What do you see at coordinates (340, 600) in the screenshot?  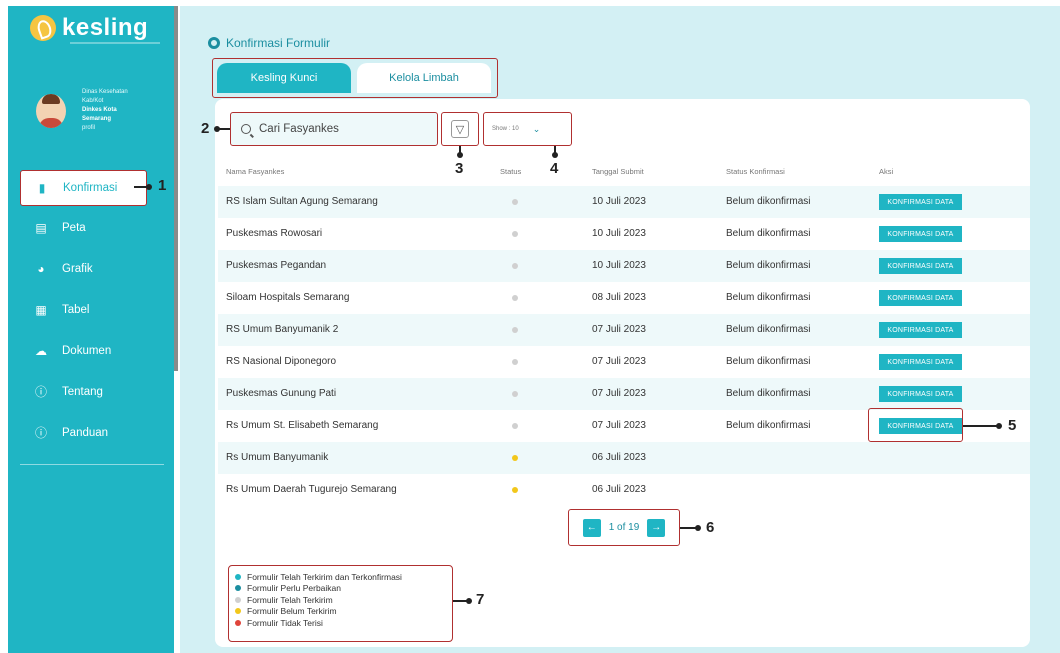 I see `legend-item: Formulir Telah Terkirim` at bounding box center [340, 600].